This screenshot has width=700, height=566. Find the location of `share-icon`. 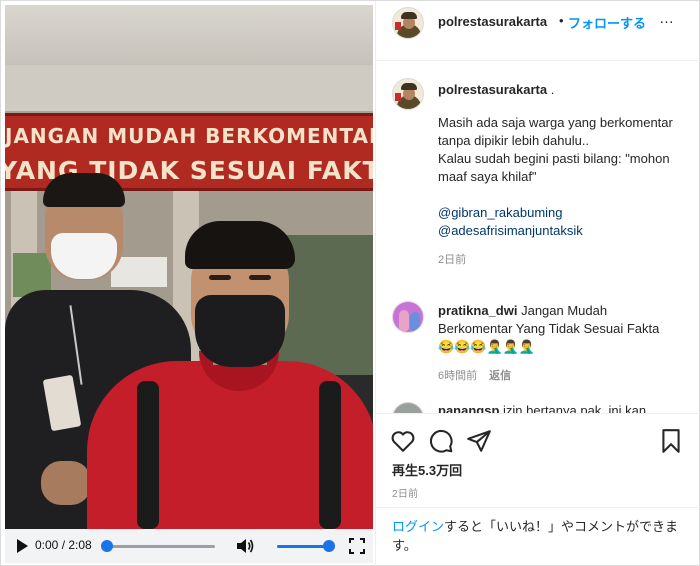

share-icon is located at coordinates (479, 441).